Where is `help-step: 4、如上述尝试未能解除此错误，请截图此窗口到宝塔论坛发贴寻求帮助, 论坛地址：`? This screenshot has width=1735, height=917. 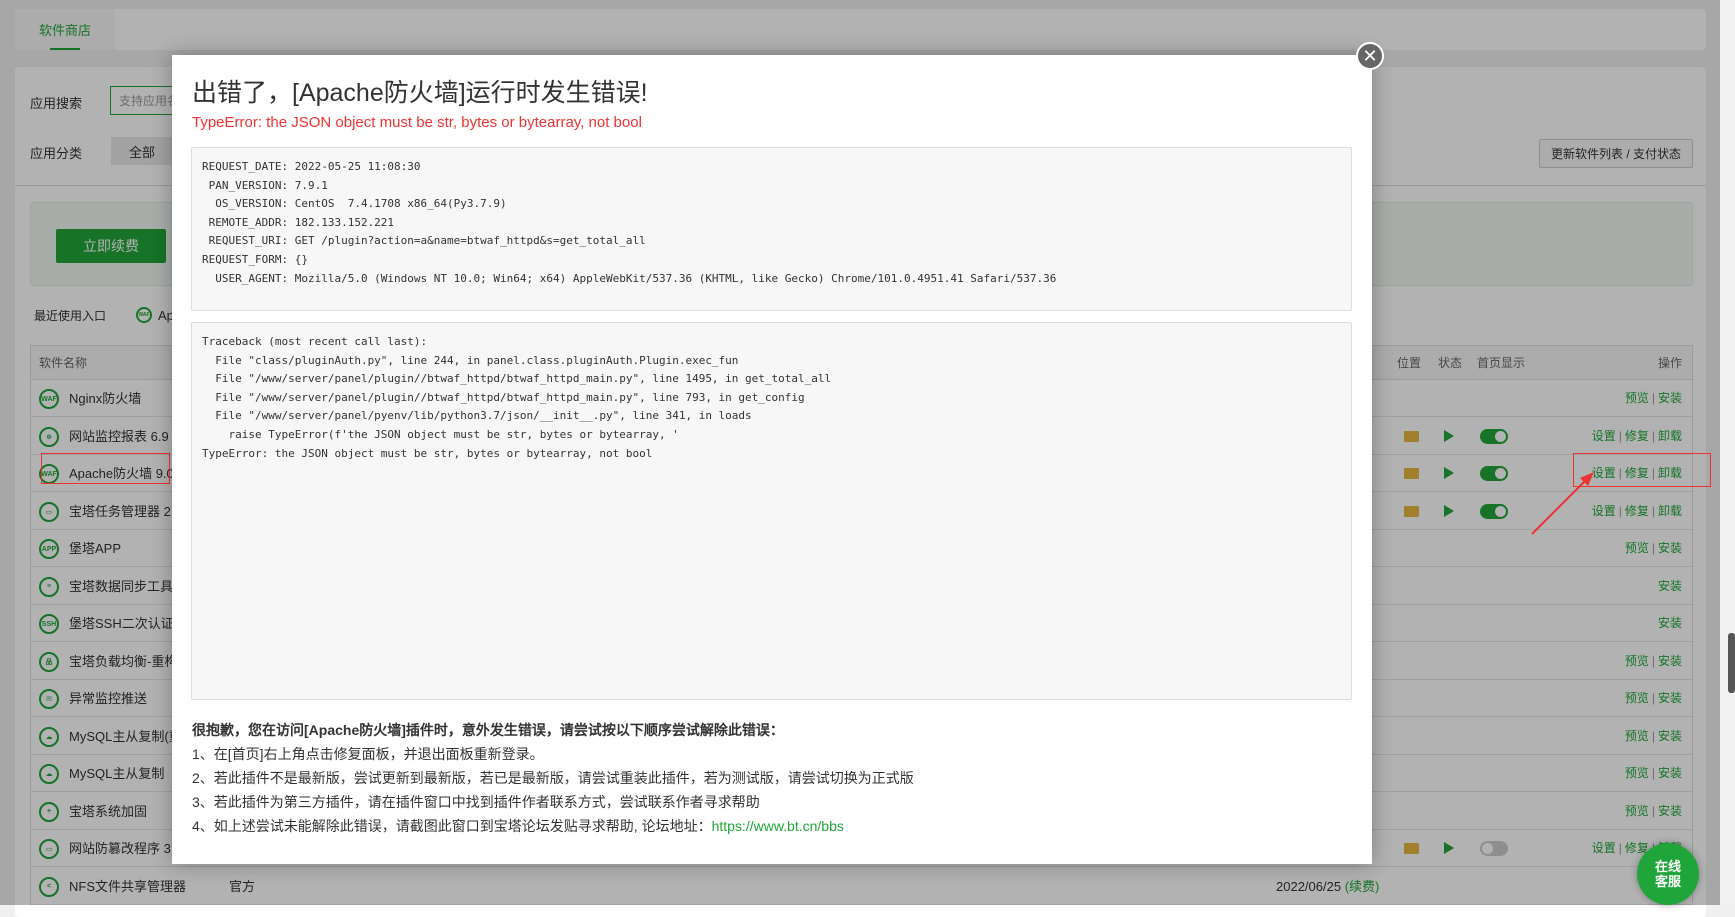 help-step: 4、如上述尝试未能解除此错误，请截图此窗口到宝塔论坛发贴寻求帮助, 论坛地址： is located at coordinates (452, 826).